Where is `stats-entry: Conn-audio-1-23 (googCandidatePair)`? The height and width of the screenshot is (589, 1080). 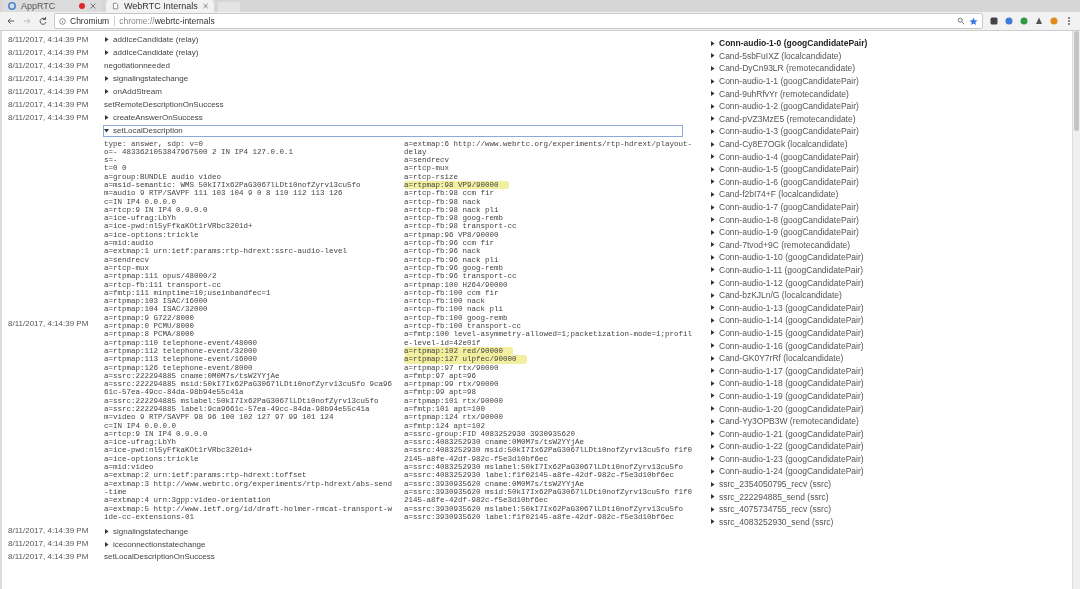
stats-entry: Conn-audio-1-23 (googCandidatePair) is located at coordinates (787, 459).